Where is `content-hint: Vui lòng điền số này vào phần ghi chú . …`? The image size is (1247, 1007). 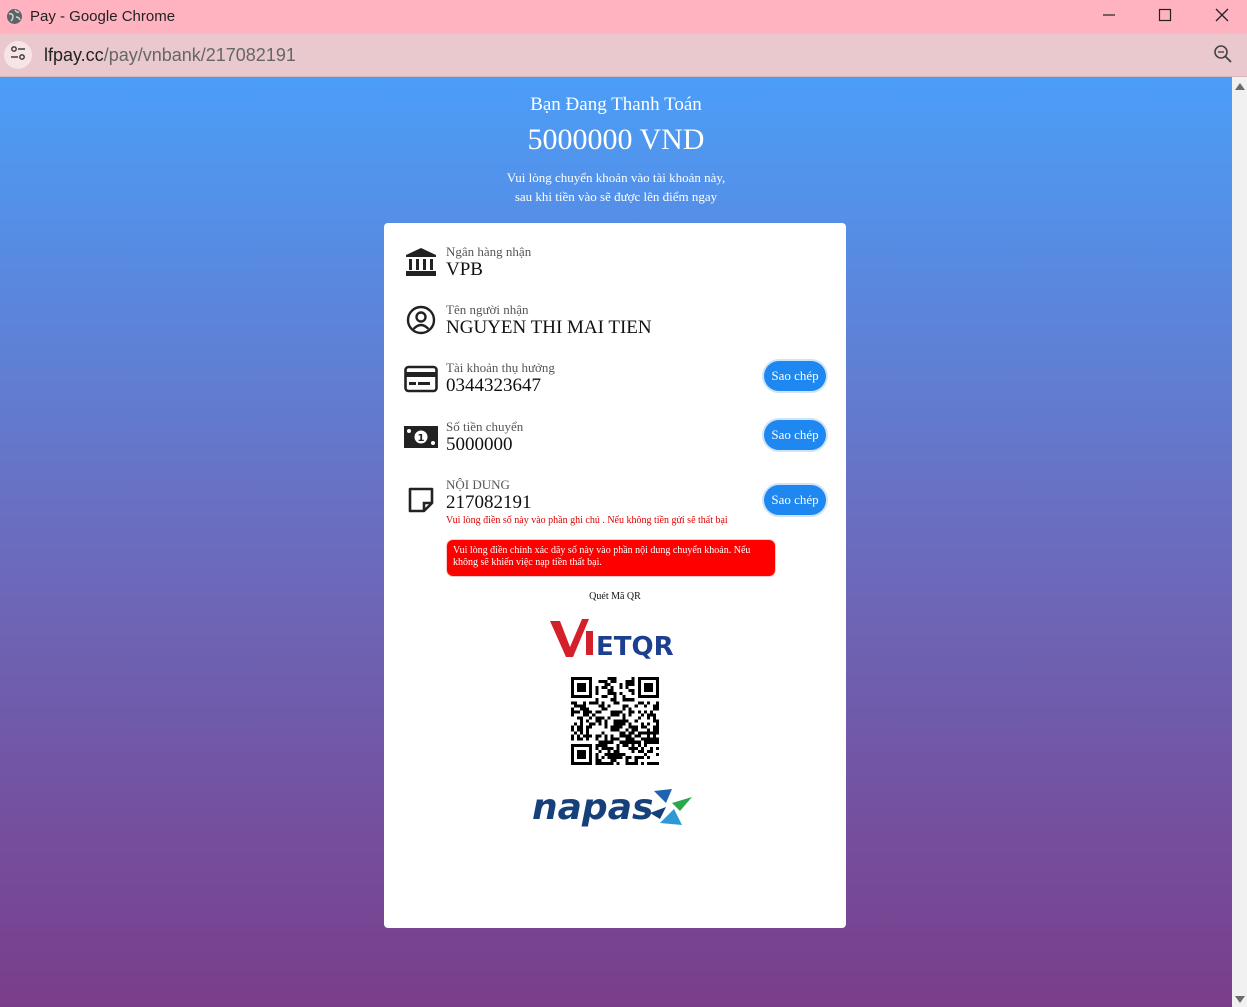
content-hint: Vui lòng điền số này vào phần ghi chú . … is located at coordinates (587, 520).